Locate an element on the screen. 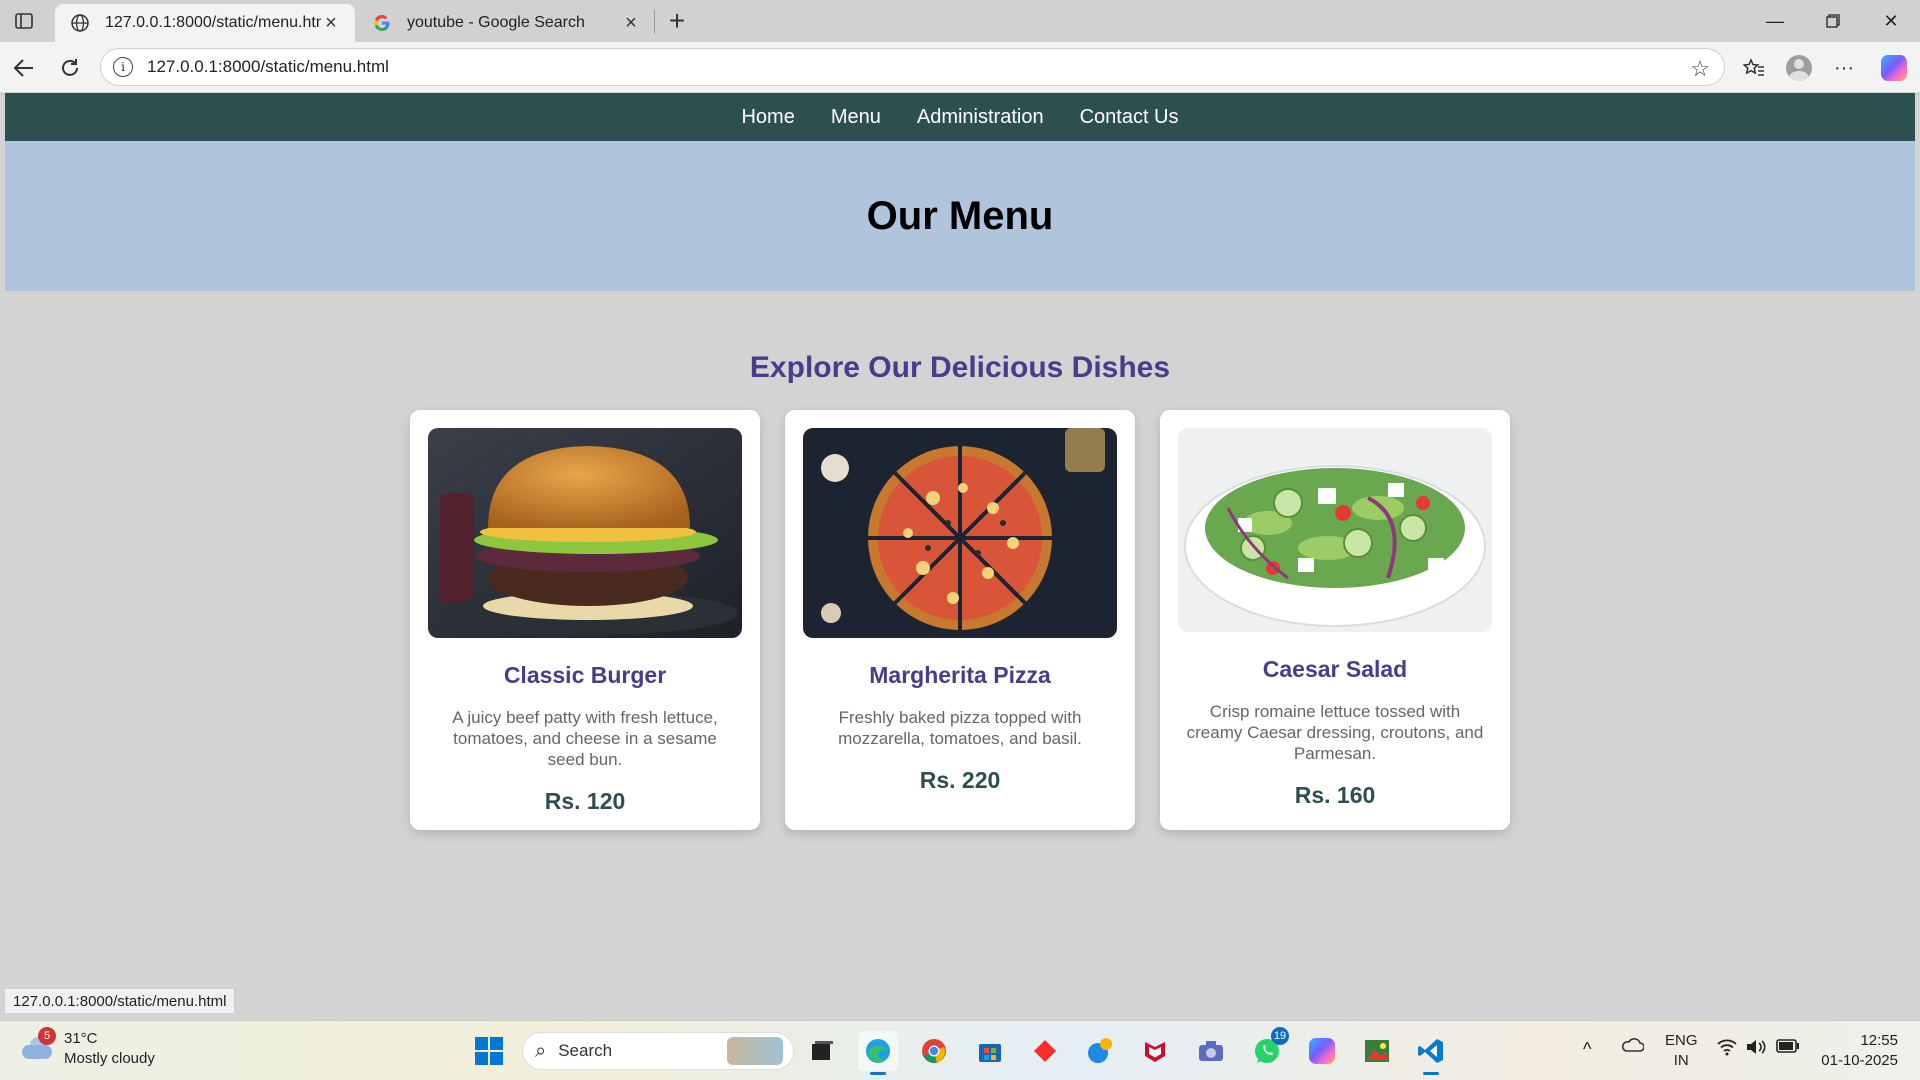 This screenshot has height=1080, width=1920. search-highlight-image is located at coordinates (755, 1051).